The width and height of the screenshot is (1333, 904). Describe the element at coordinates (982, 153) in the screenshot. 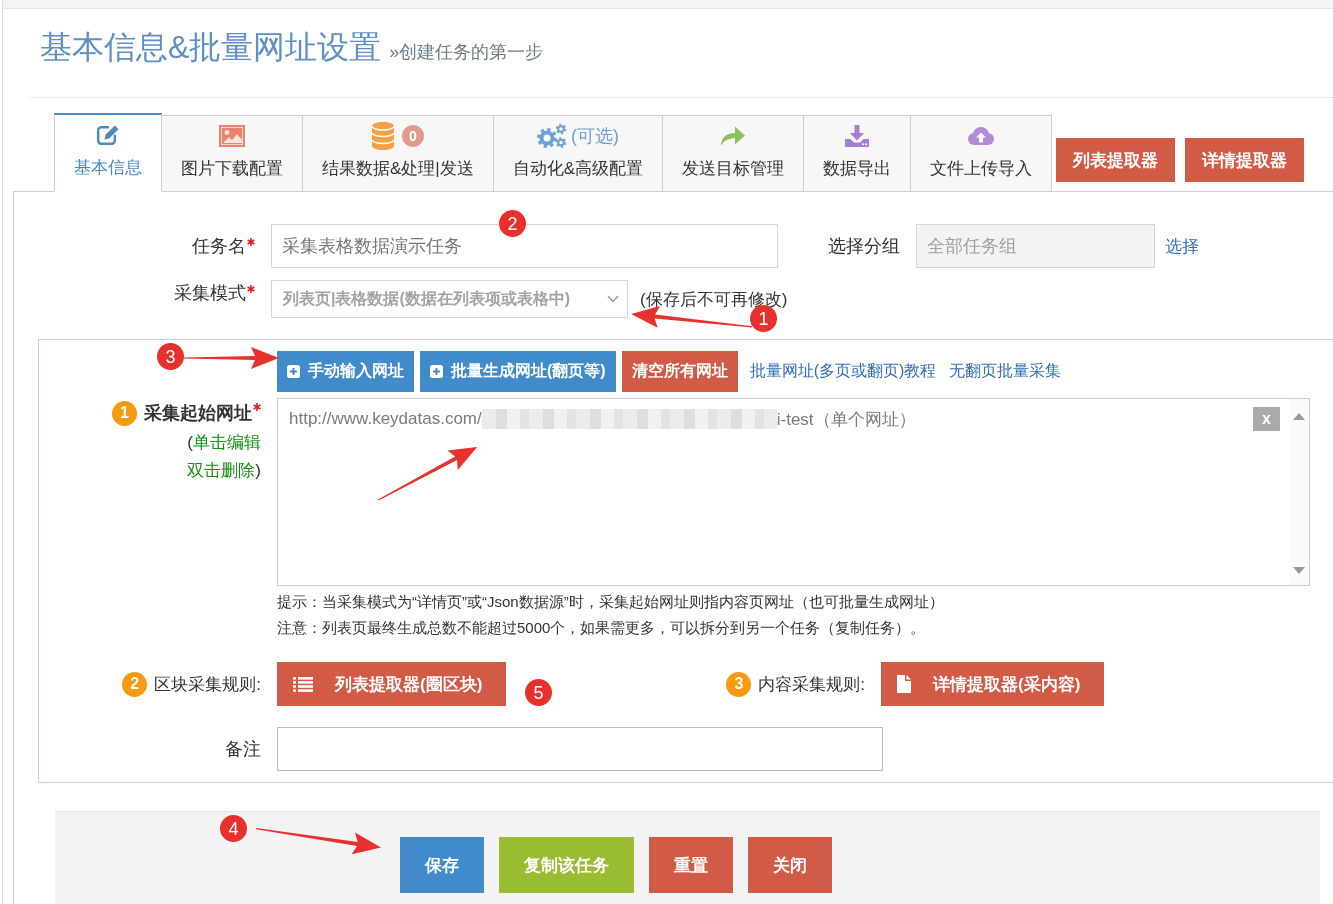

I see `tab: 文件上传导入` at that location.